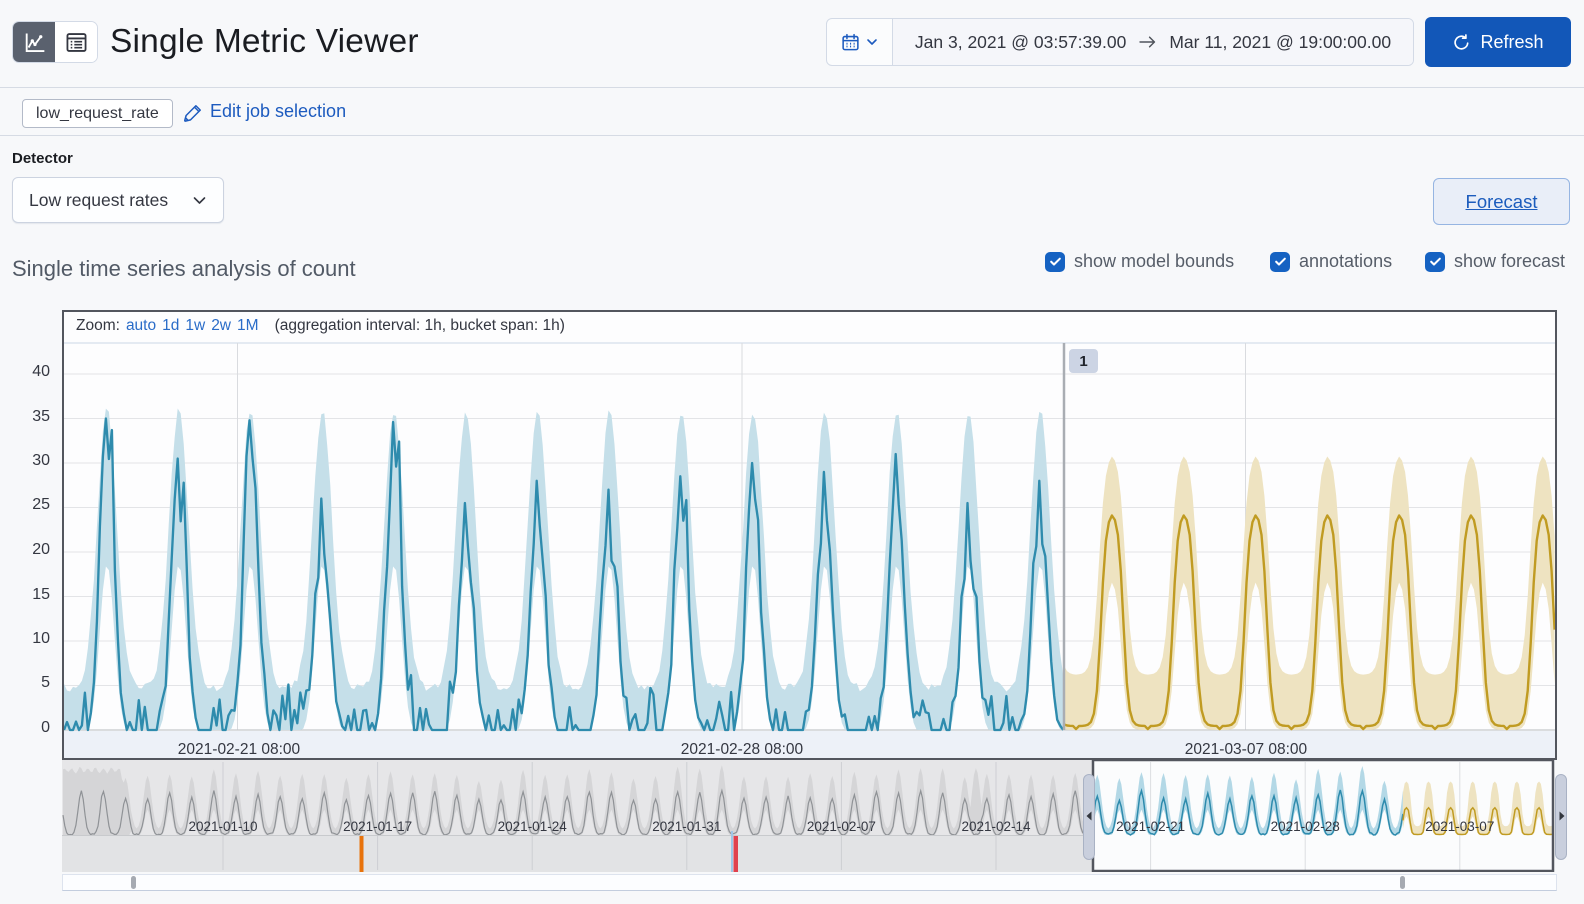 Image resolution: width=1584 pixels, height=904 pixels. Describe the element at coordinates (222, 826) in the screenshot. I see `svg-text: 2021-01-10` at that location.